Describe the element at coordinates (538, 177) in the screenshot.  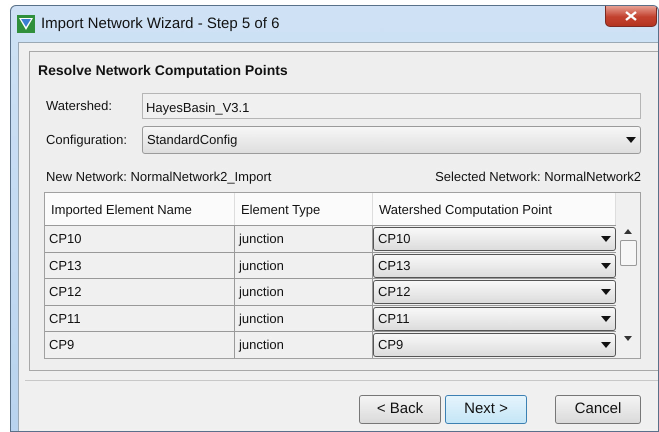
I see `selected-network-label: Selected Network: NormalNetwork2` at that location.